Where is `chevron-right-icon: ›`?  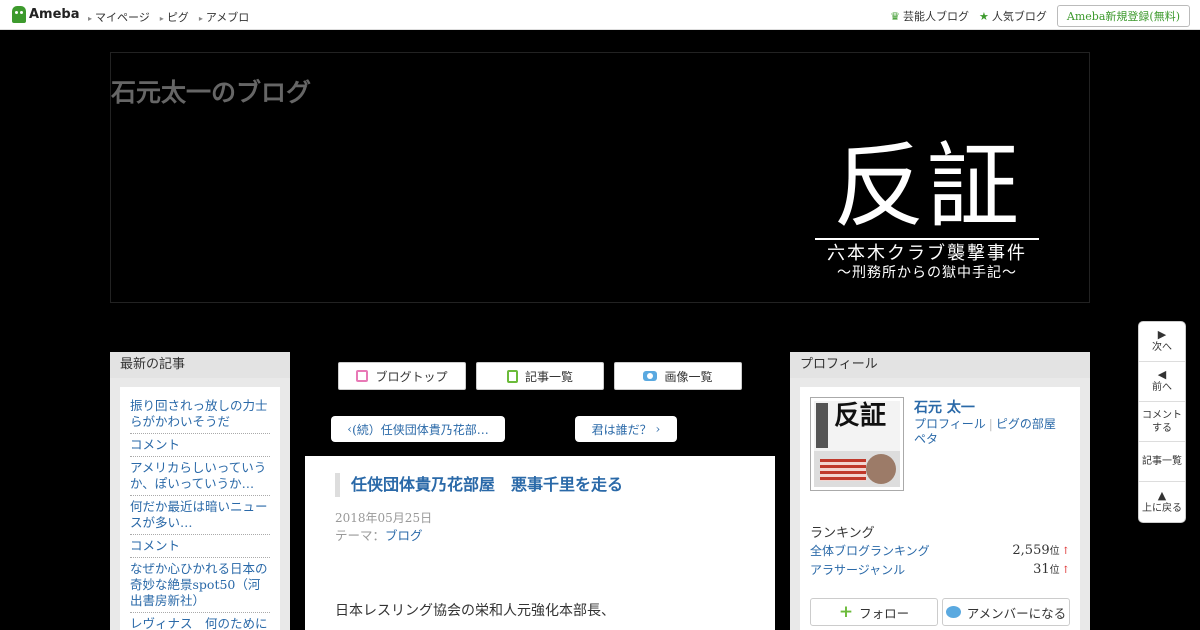 chevron-right-icon: › is located at coordinates (656, 429).